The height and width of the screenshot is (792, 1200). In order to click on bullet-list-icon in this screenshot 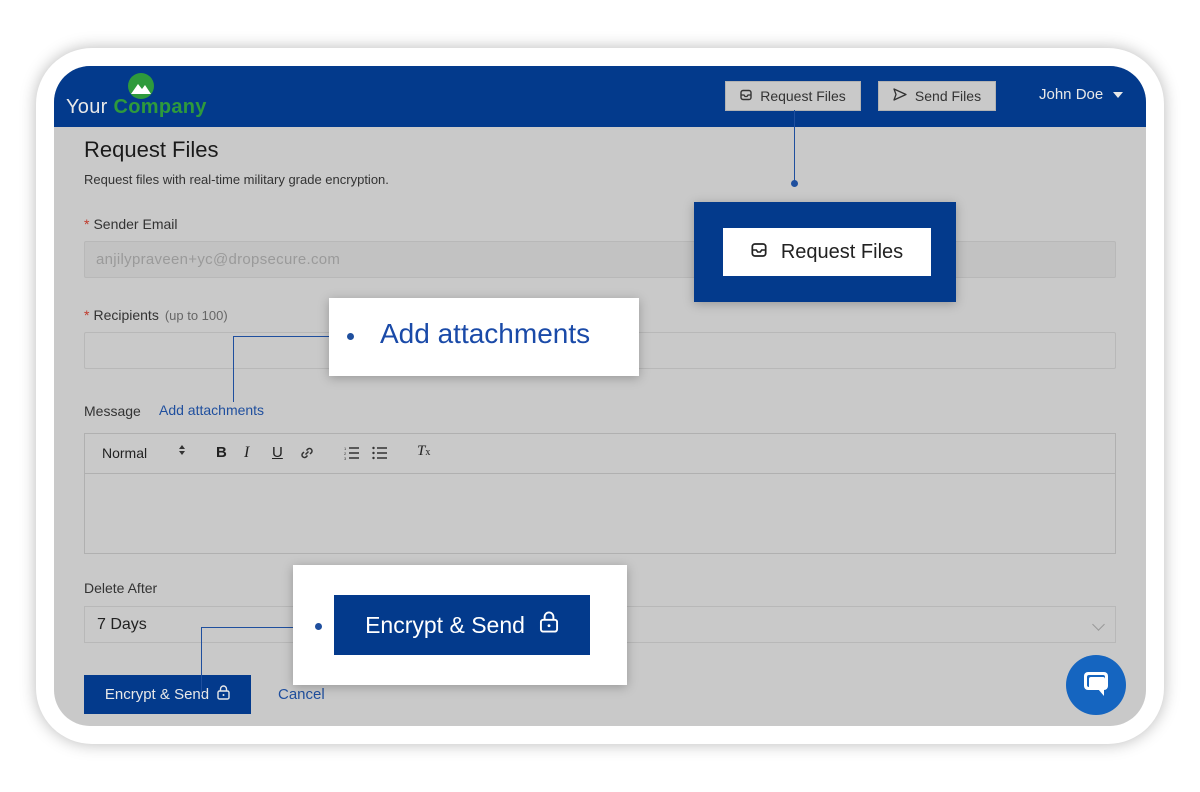, I will do `click(380, 455)`.